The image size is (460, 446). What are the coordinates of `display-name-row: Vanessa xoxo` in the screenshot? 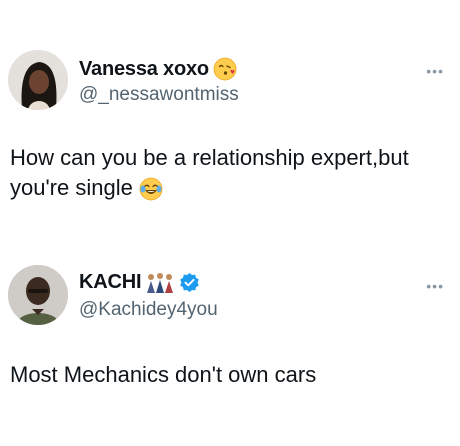 It's located at (158, 69).